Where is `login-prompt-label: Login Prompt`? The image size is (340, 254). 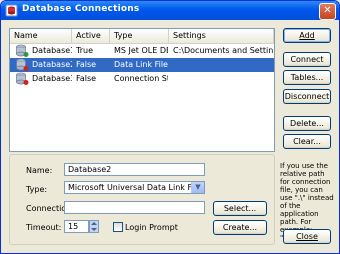 login-prompt-label: Login Prompt is located at coordinates (151, 227).